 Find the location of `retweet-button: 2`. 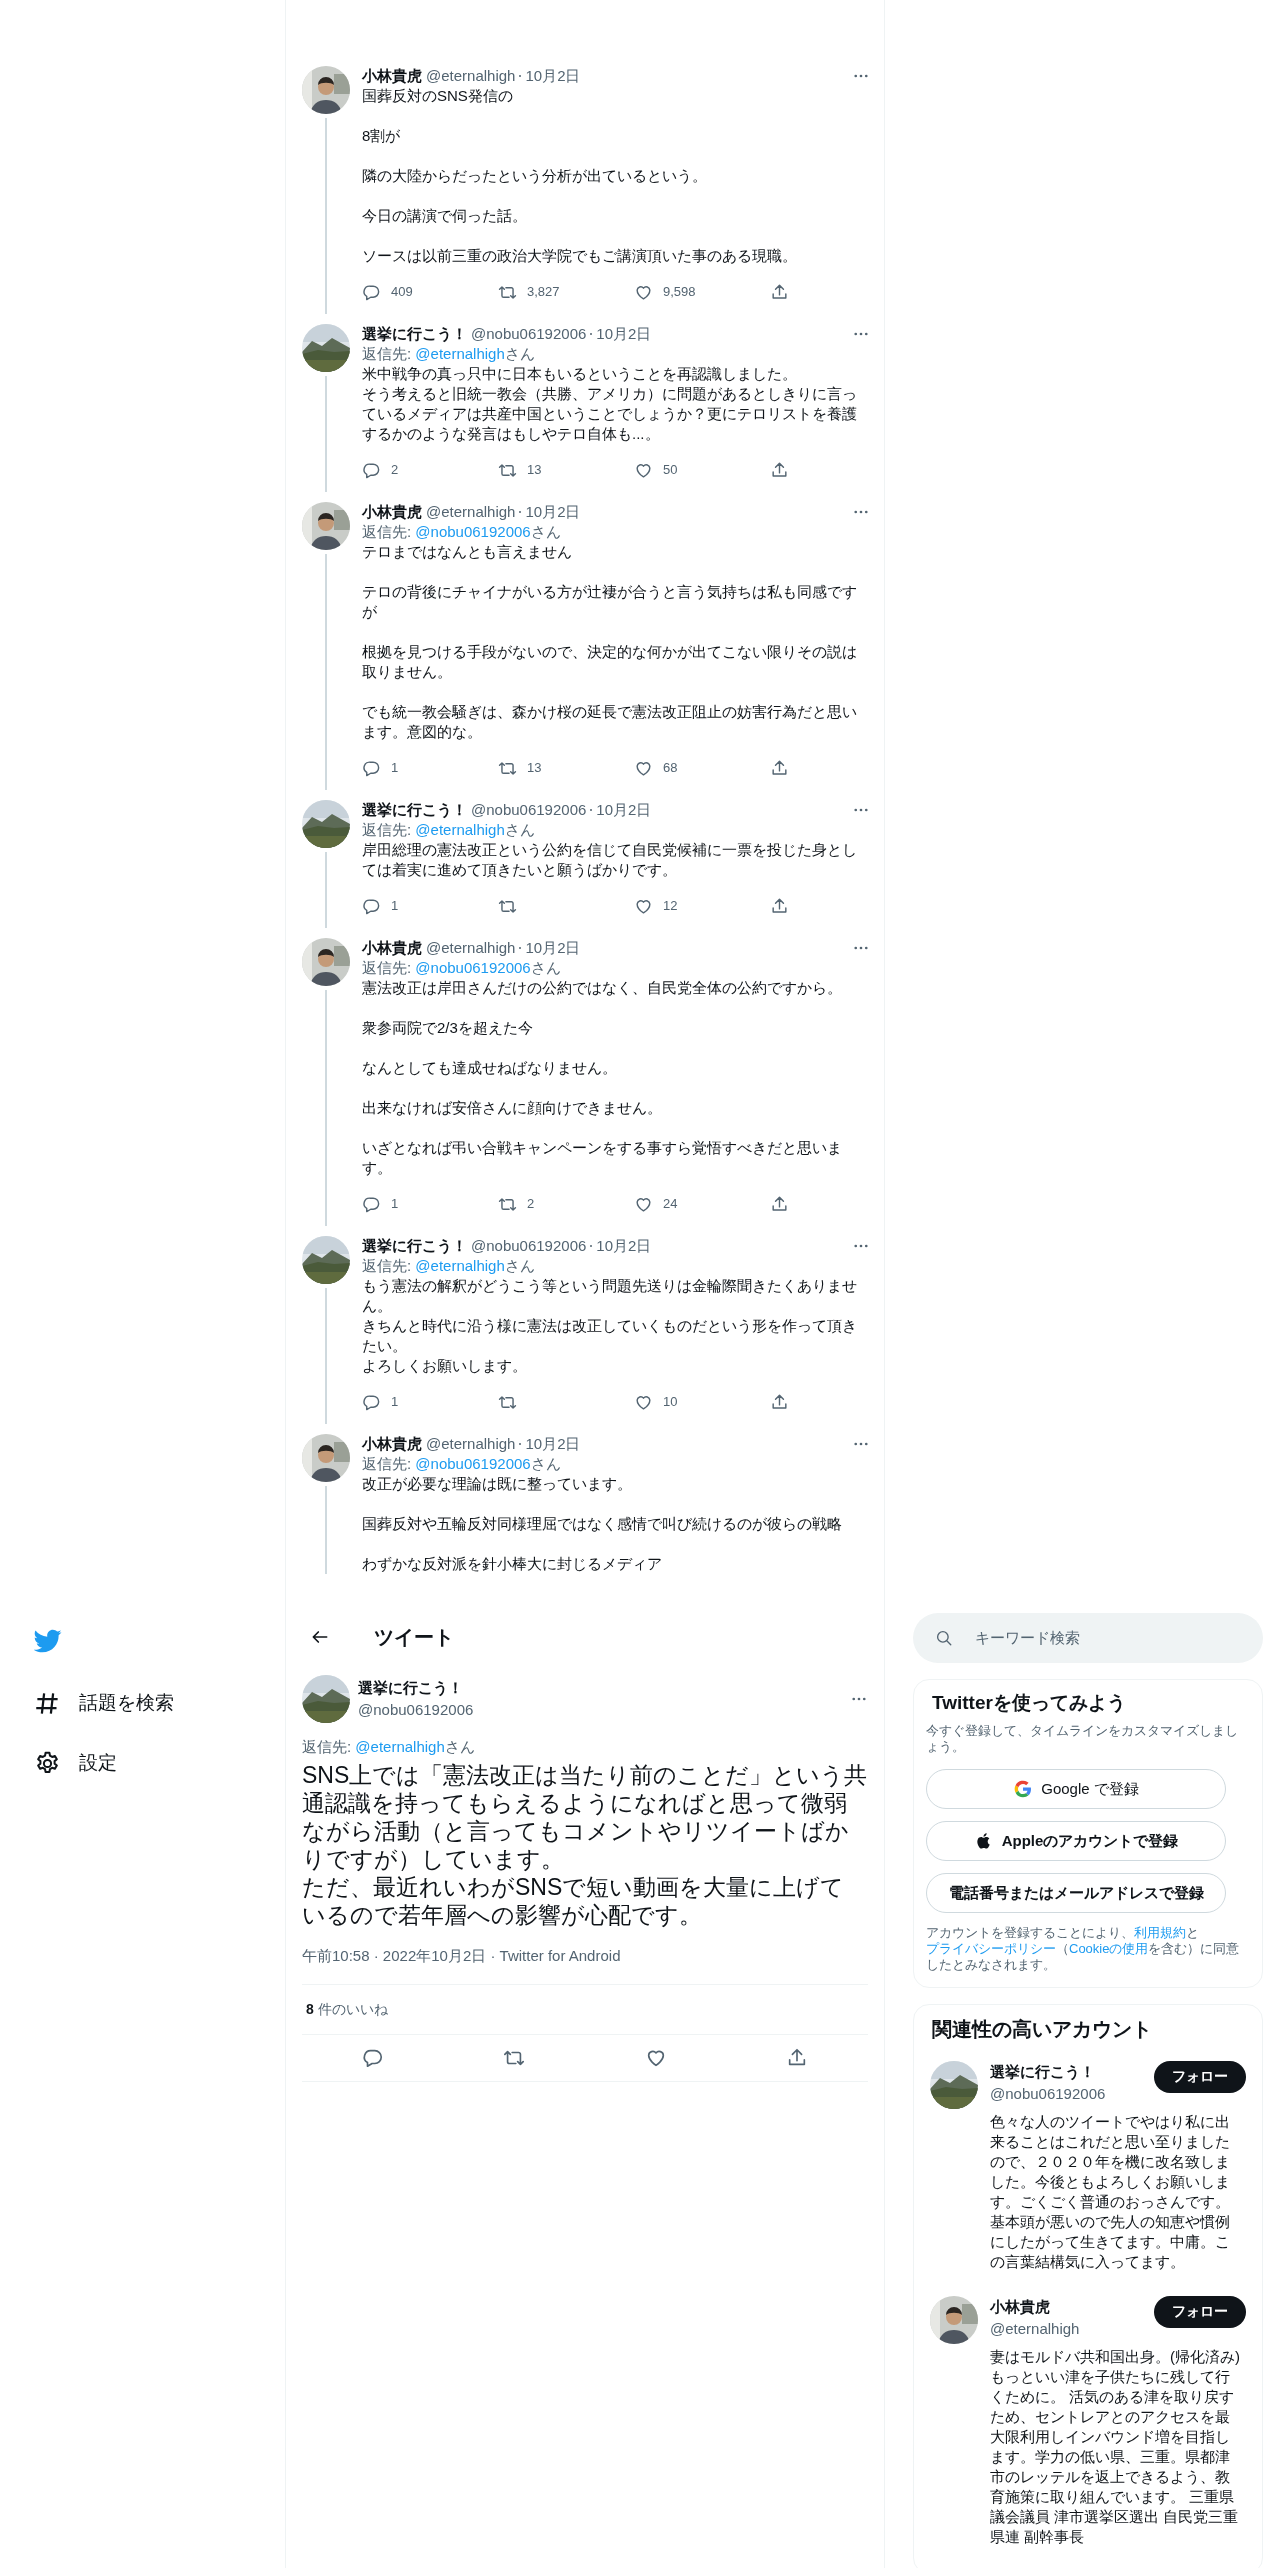

retweet-button: 2 is located at coordinates (566, 1204).